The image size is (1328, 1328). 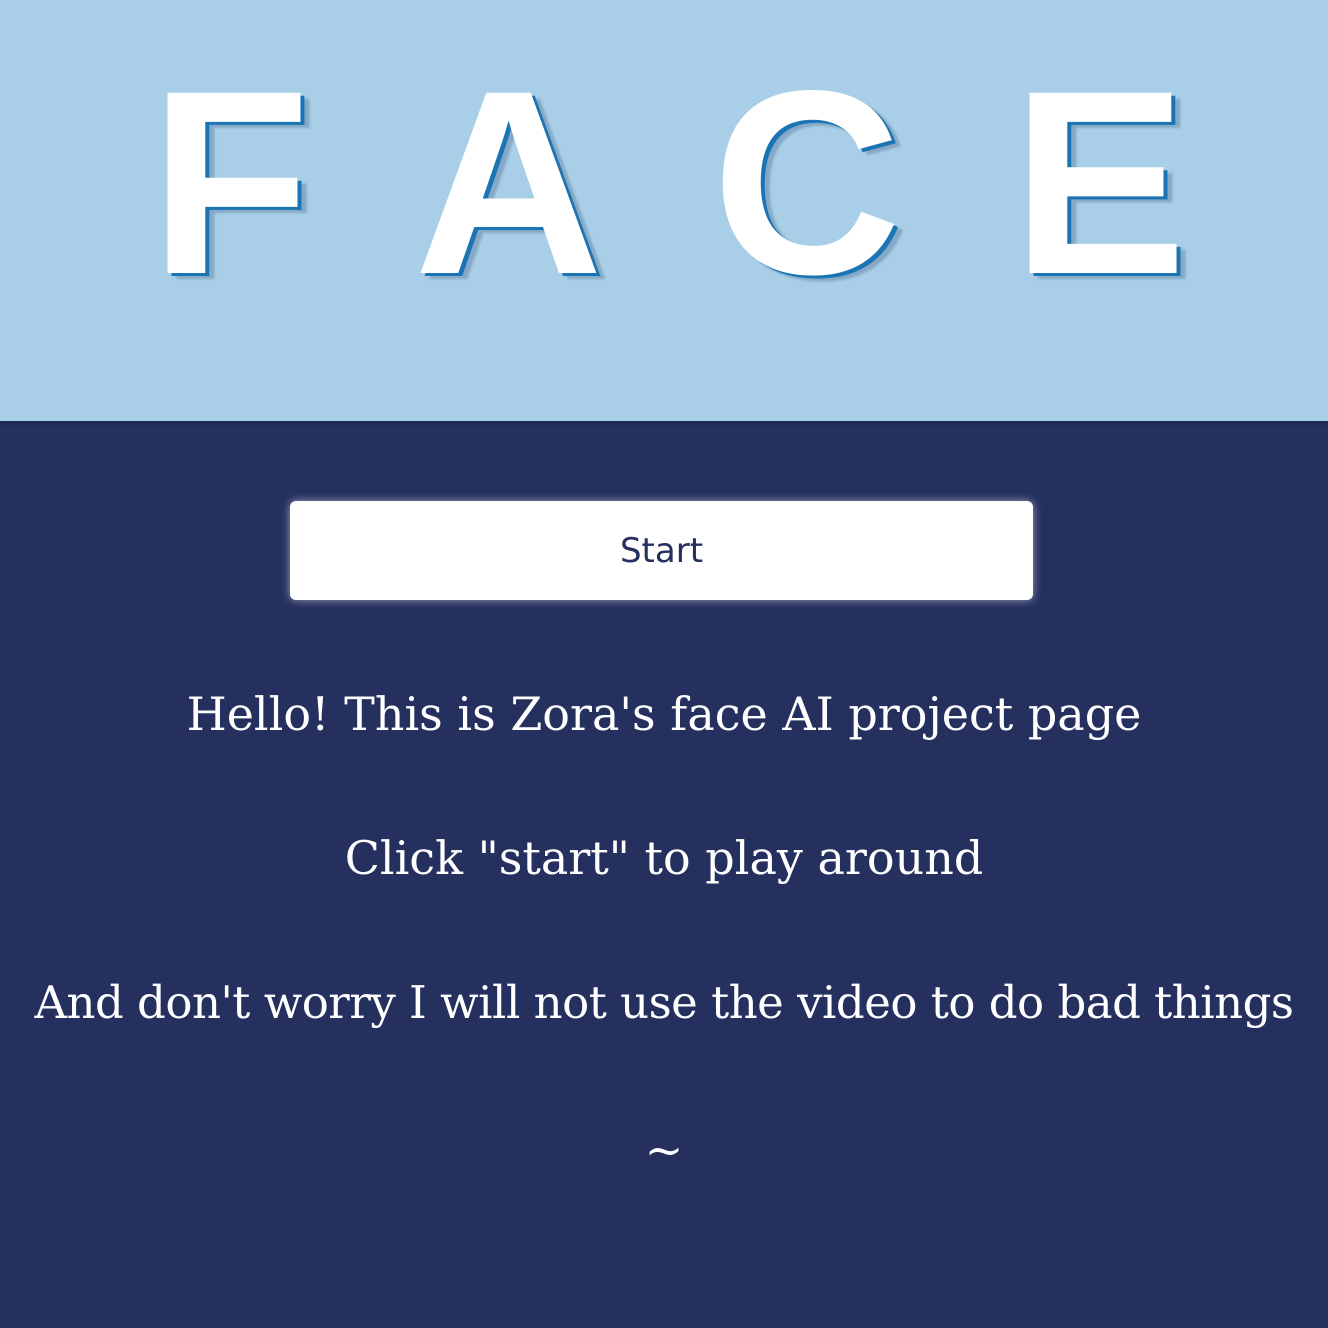 What do you see at coordinates (509, 182) in the screenshot?
I see `title-letter-a: A` at bounding box center [509, 182].